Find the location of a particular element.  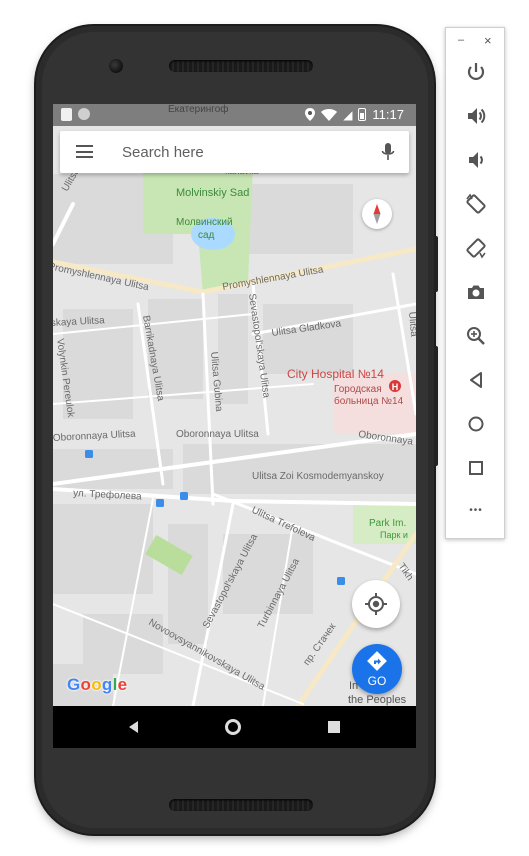

my-location-button is located at coordinates (376, 604).